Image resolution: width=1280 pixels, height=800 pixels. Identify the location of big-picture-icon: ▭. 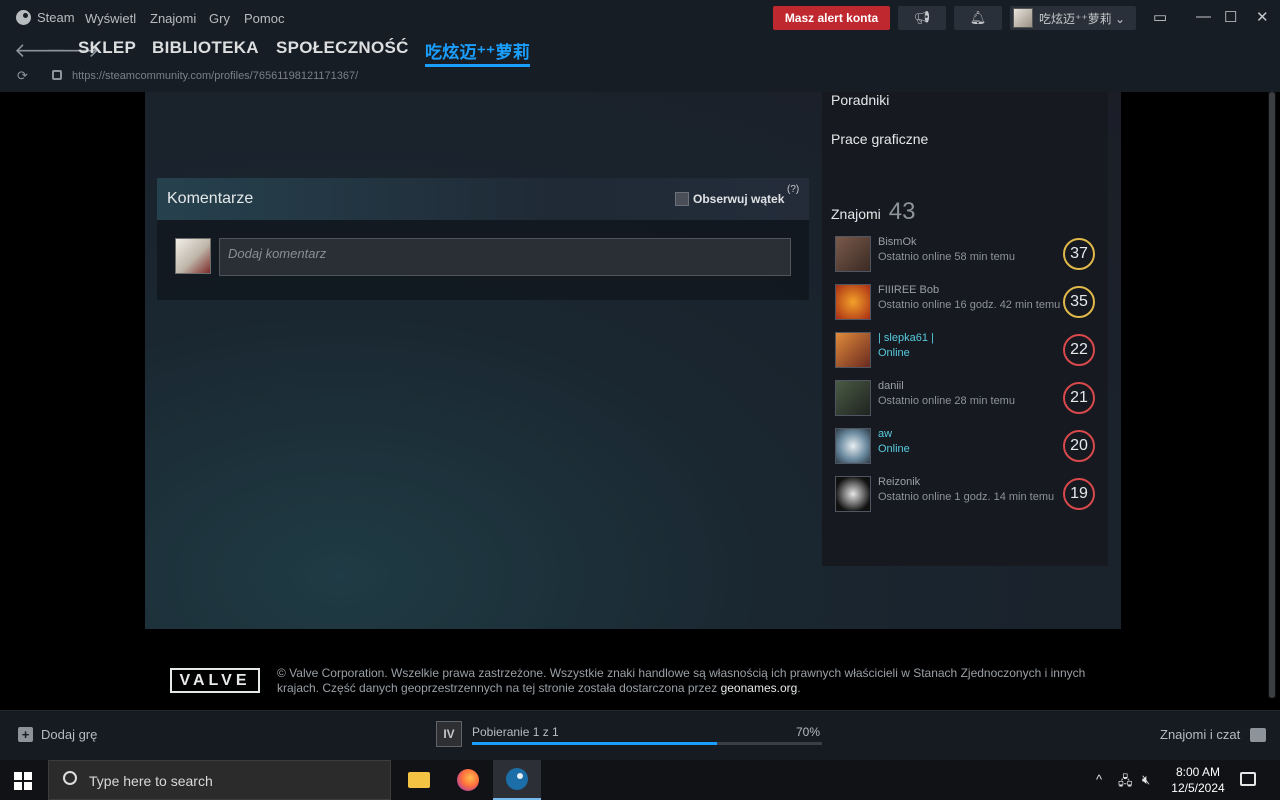
(1160, 17).